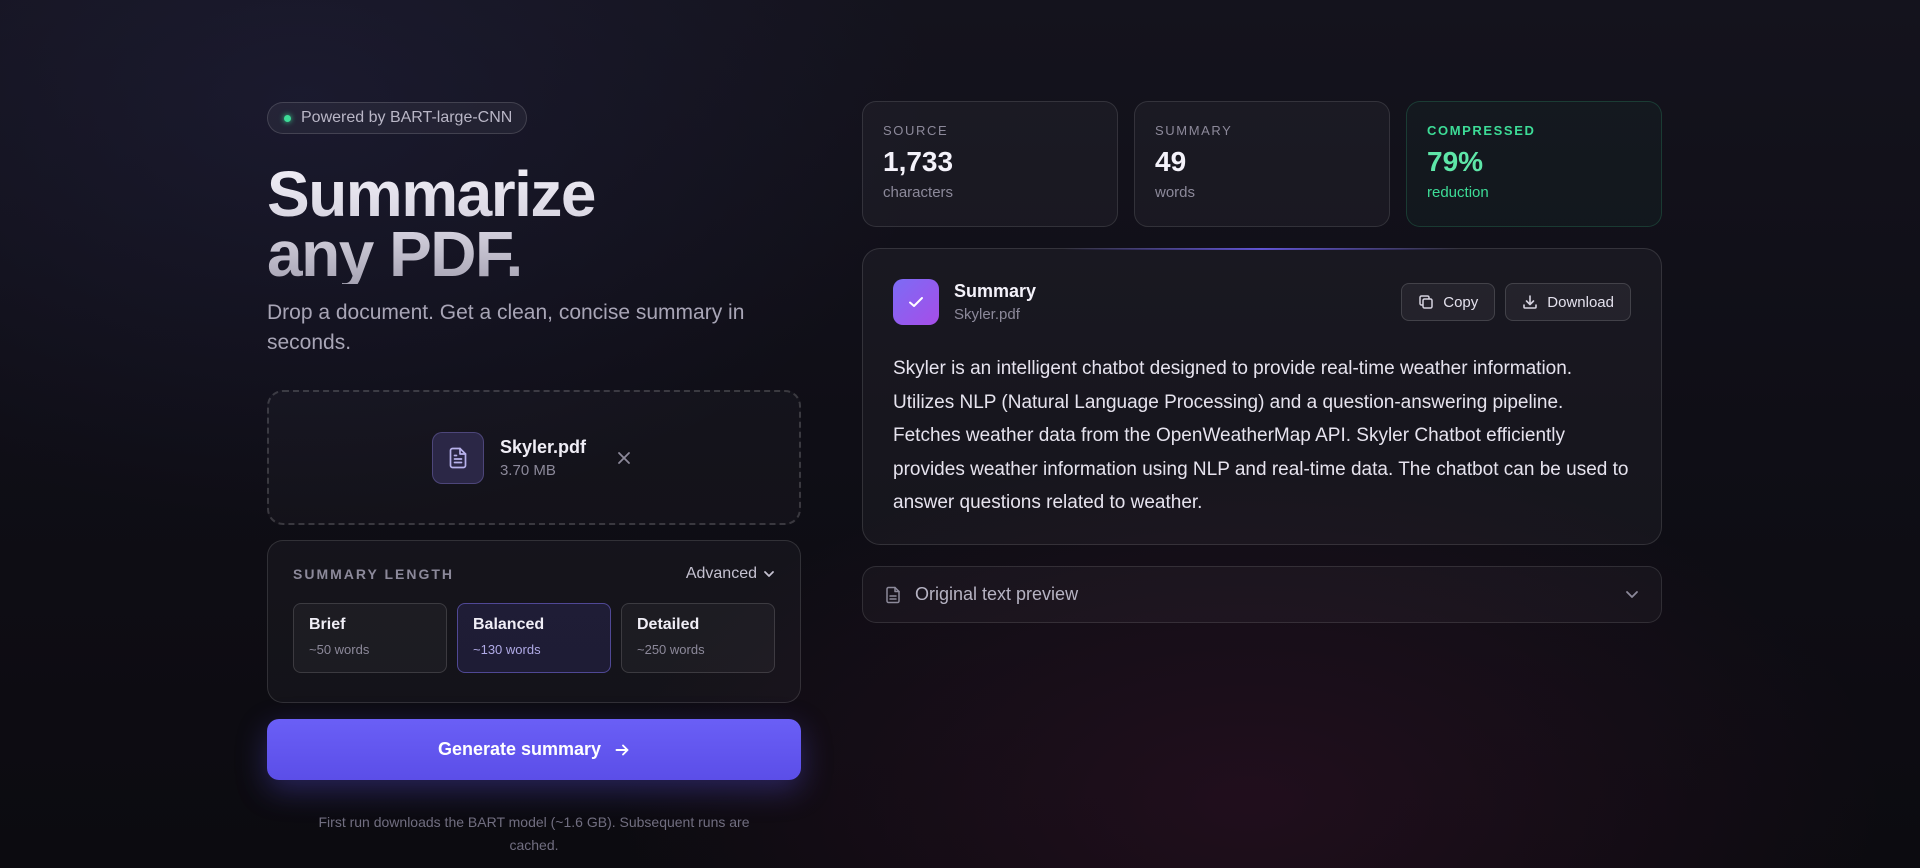  What do you see at coordinates (527, 470) in the screenshot?
I see `file-size: 3.70 MB` at bounding box center [527, 470].